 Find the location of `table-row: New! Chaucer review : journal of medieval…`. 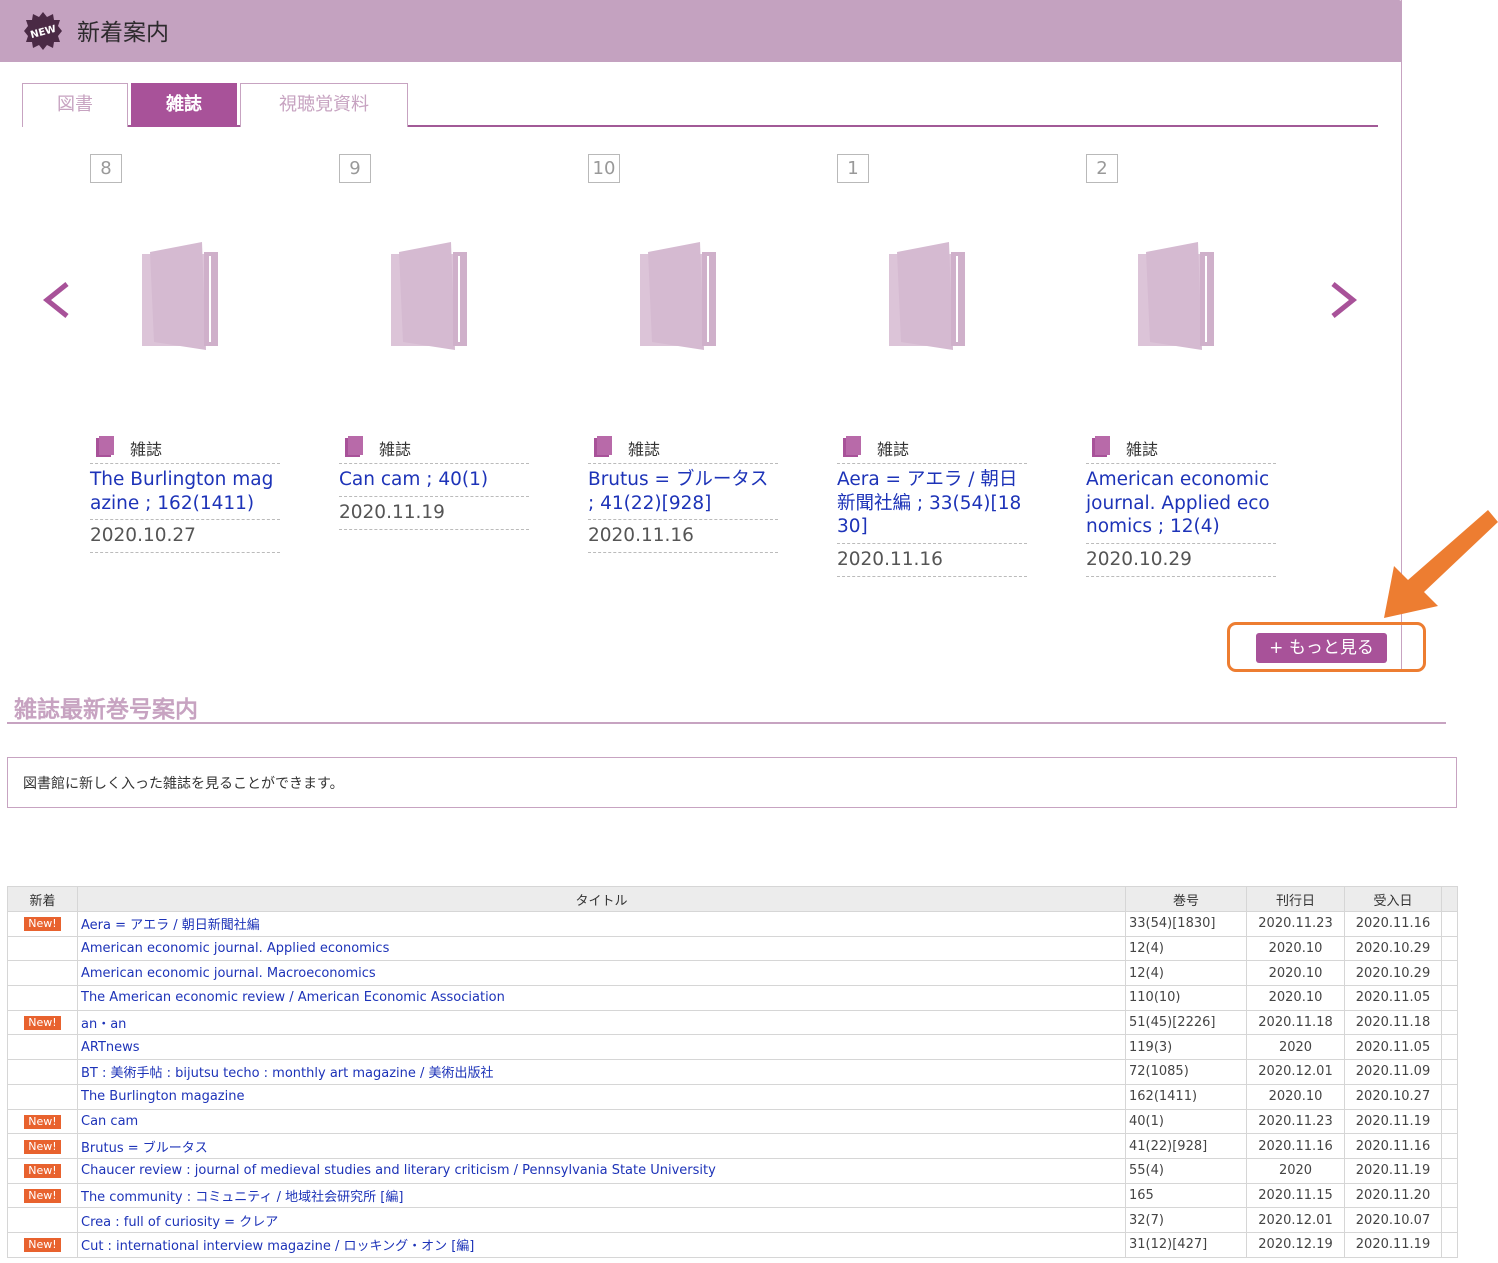

table-row: New! Chaucer review : journal of medieval… is located at coordinates (732, 1170).